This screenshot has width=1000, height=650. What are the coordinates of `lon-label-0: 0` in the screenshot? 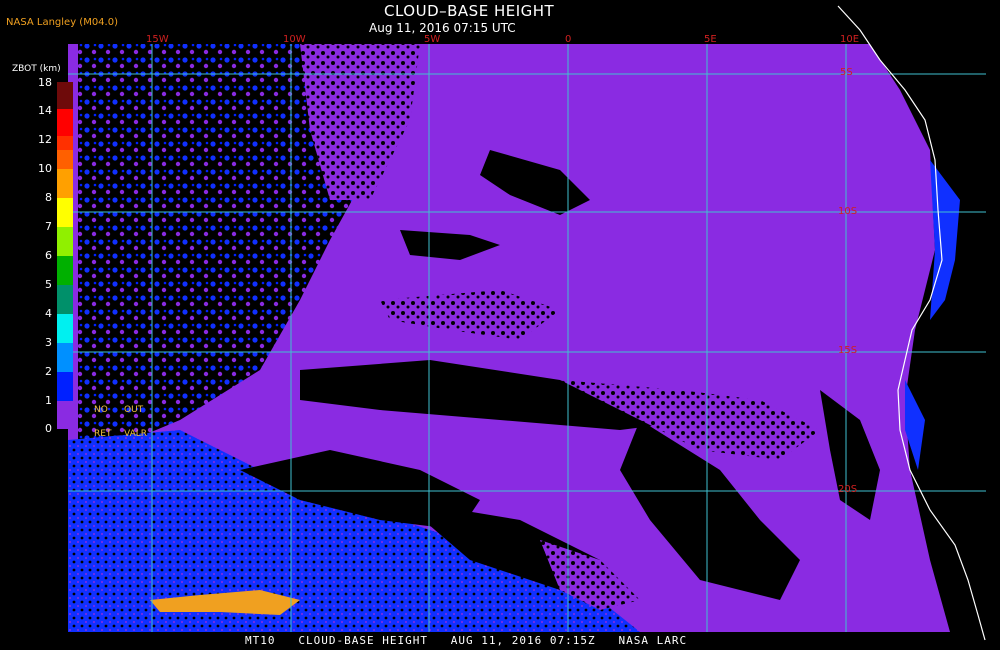 It's located at (568, 39).